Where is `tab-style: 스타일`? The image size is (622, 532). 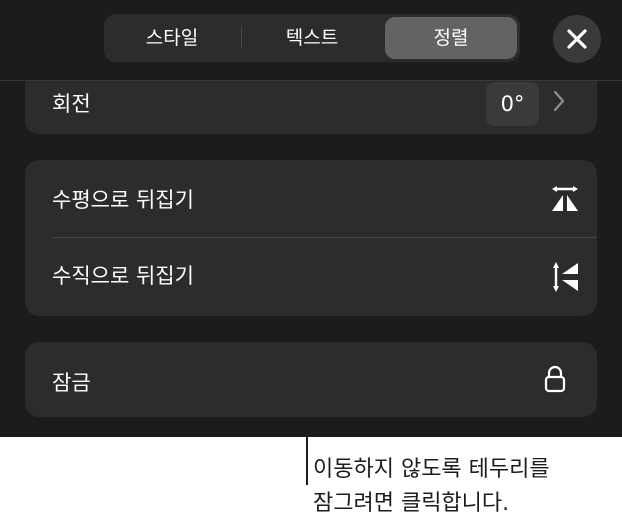
tab-style: 스타일 is located at coordinates (172, 38).